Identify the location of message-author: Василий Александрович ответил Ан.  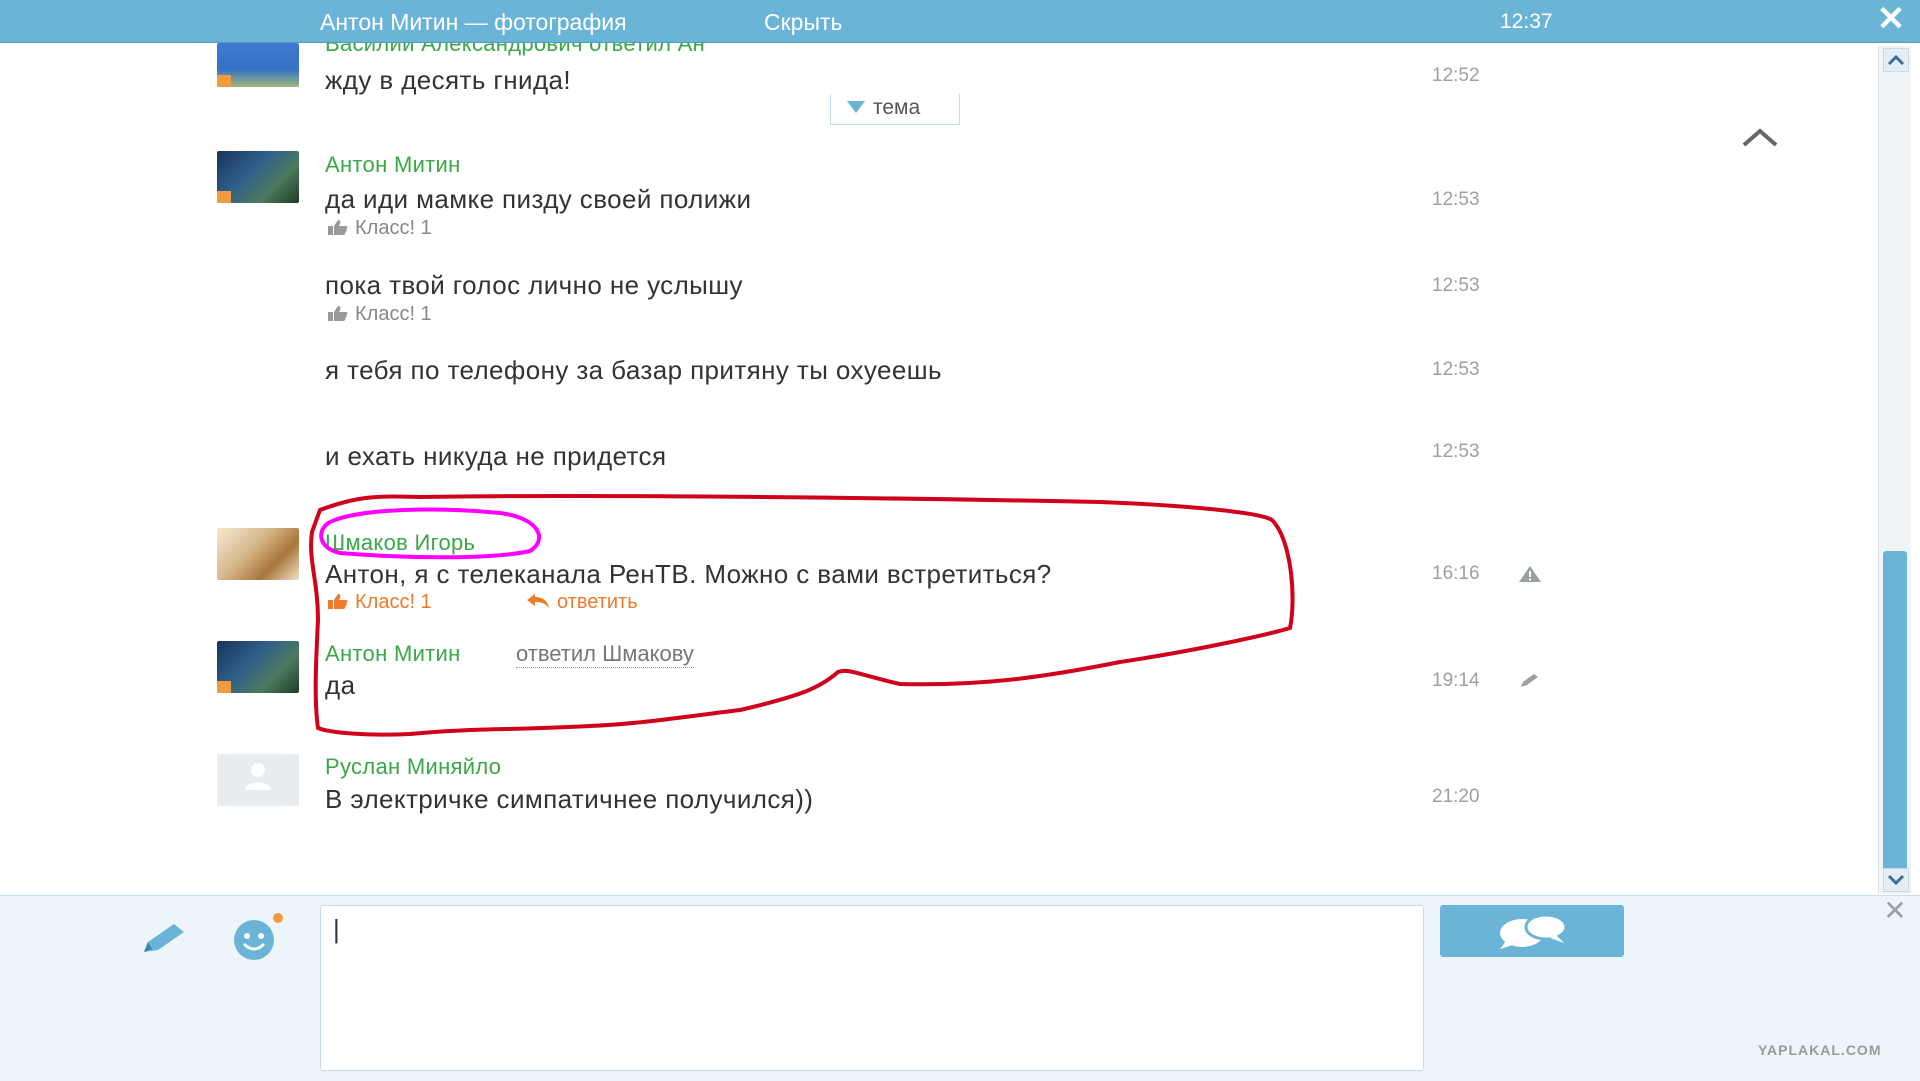
(515, 50).